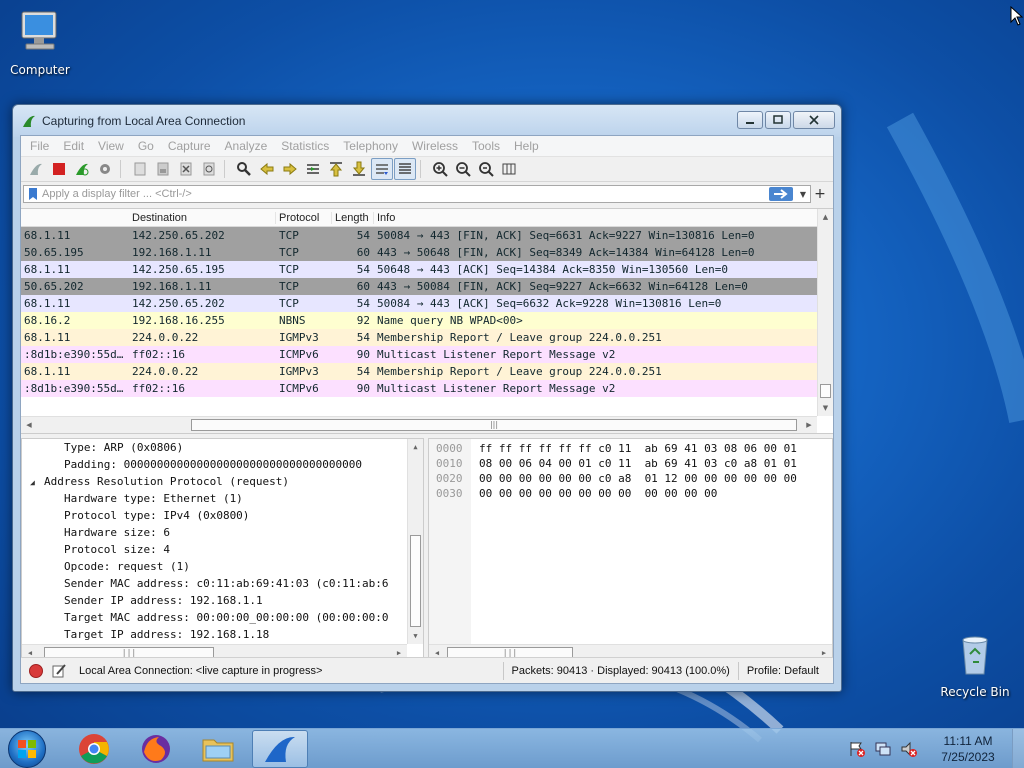 This screenshot has width=1024, height=768. Describe the element at coordinates (603, 217) in the screenshot. I see `column-header-info: Info` at that location.